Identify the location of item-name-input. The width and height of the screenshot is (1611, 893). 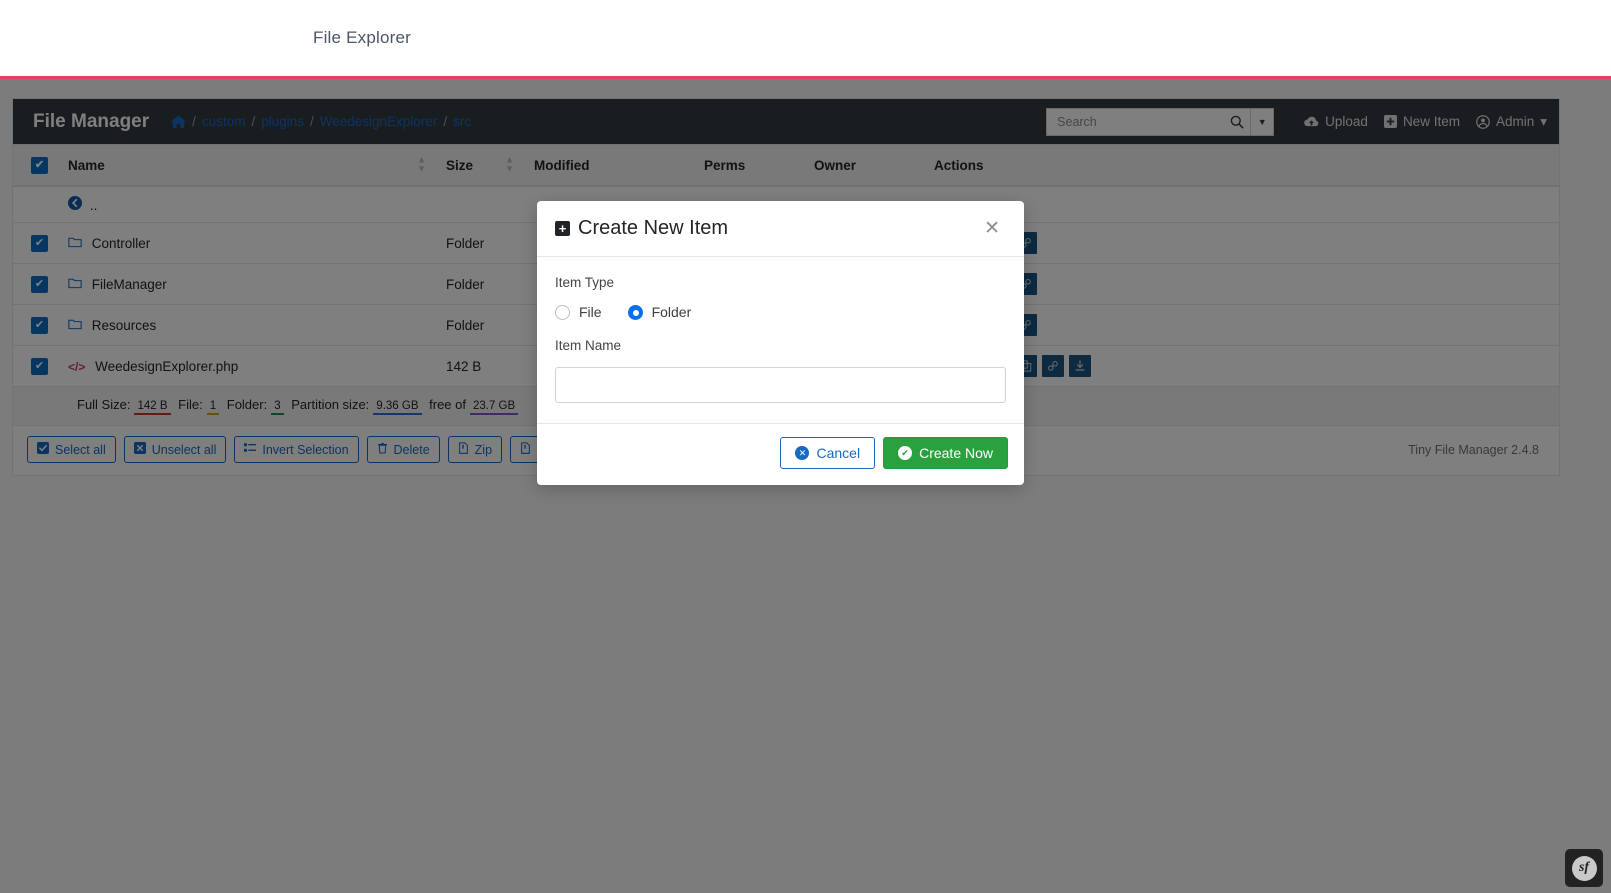
(780, 385).